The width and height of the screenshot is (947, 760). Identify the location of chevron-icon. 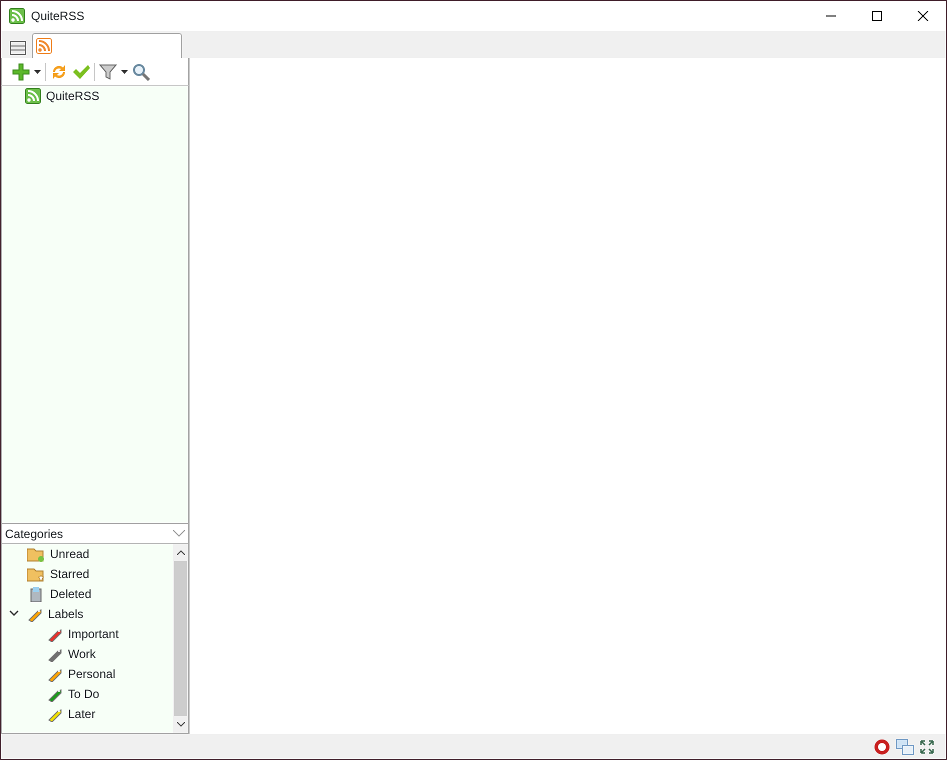
(179, 533).